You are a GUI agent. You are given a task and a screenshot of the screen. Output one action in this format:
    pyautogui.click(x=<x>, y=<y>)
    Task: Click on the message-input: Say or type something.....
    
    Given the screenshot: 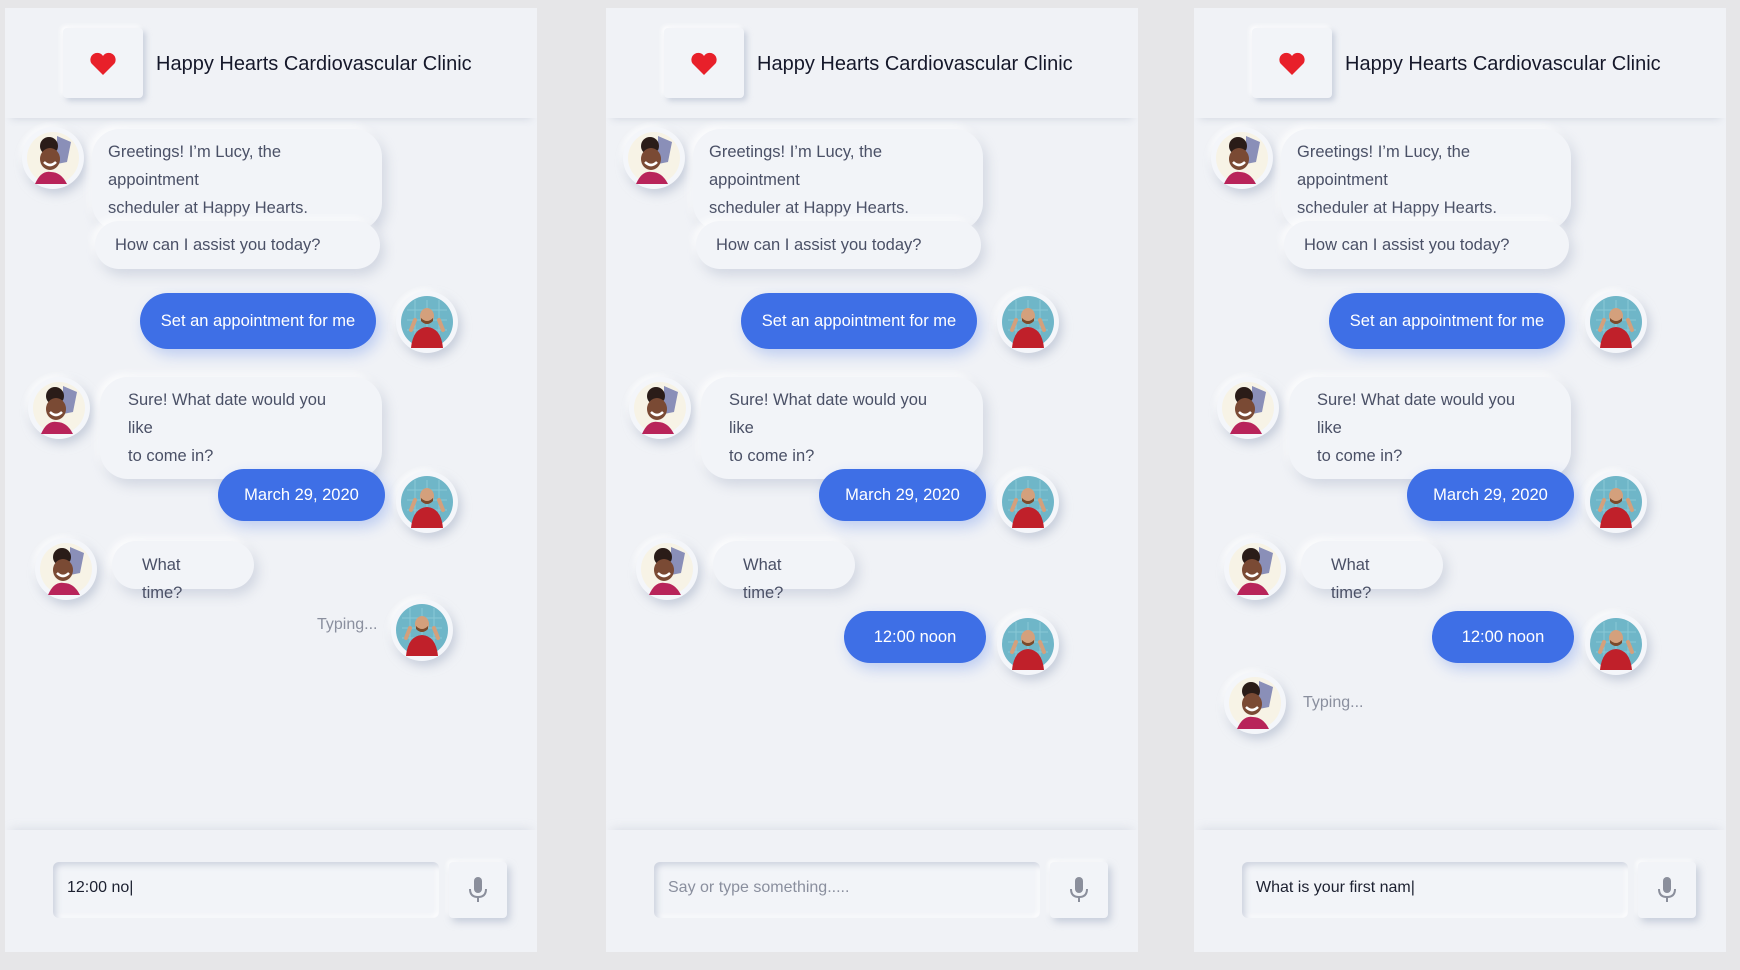 What is the action you would take?
    pyautogui.click(x=847, y=890)
    